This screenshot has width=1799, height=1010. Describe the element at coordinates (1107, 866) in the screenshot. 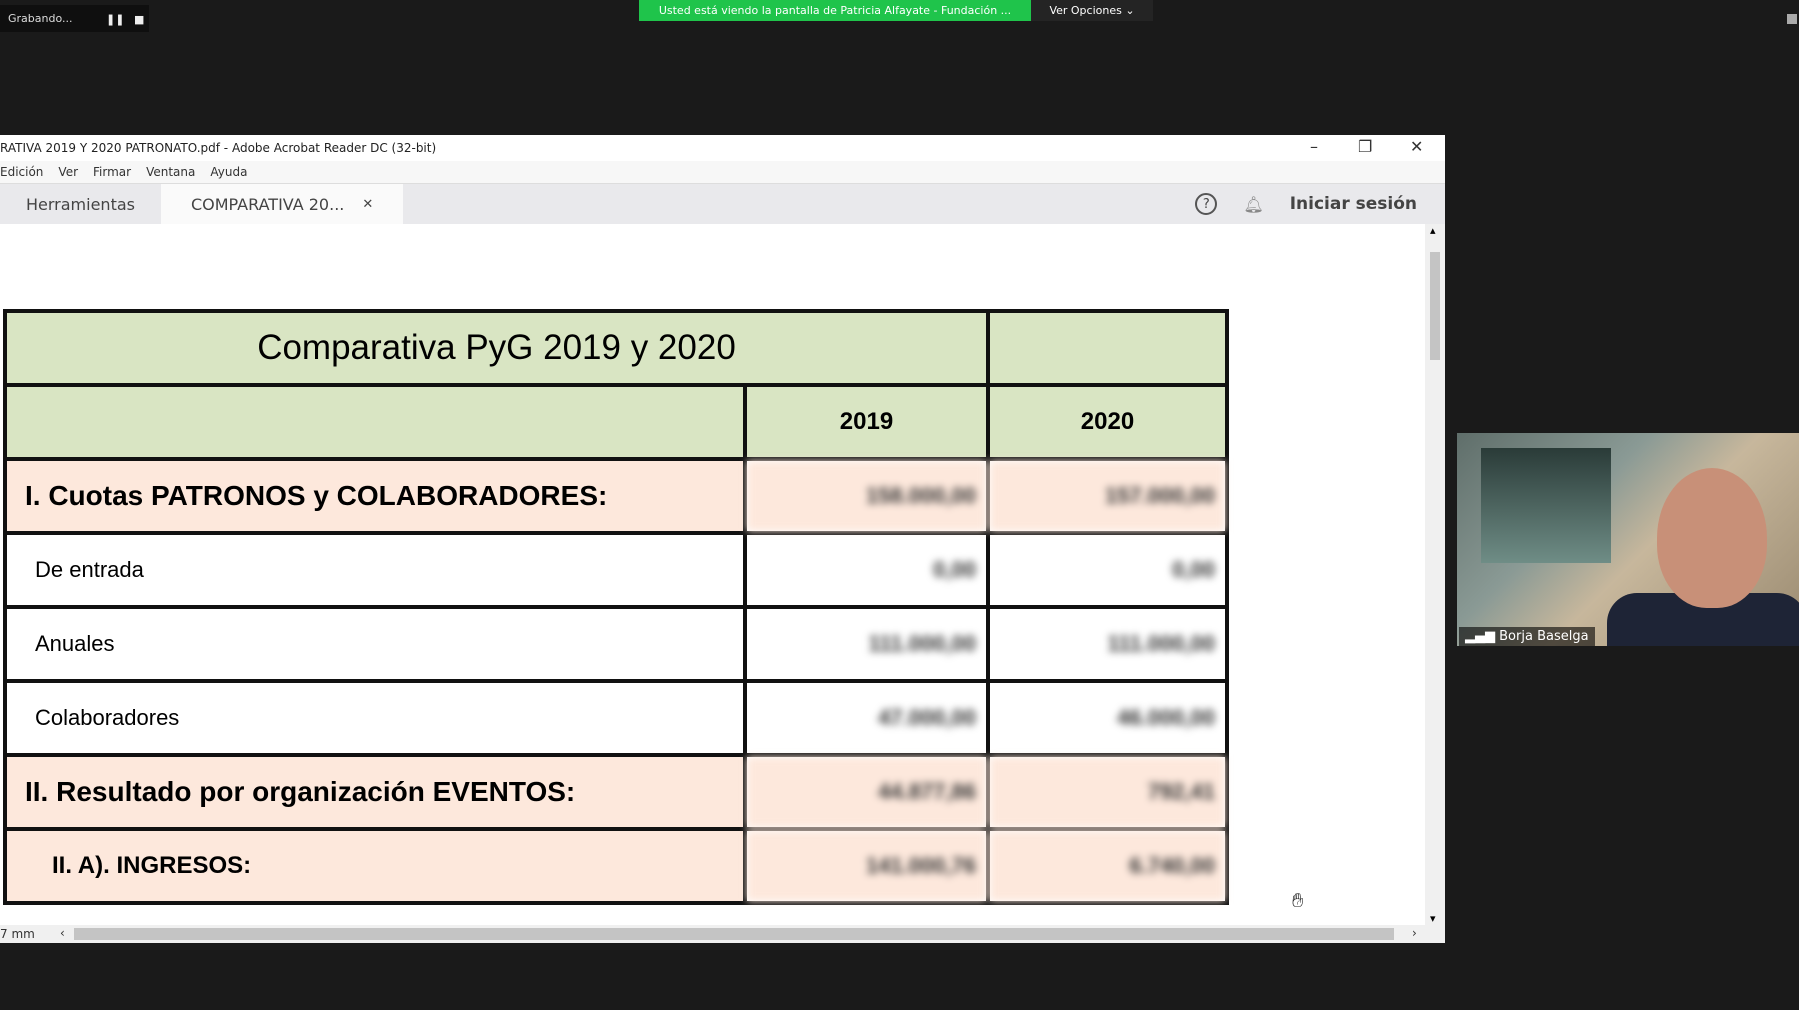

I see `value-2020: 6.740,00` at that location.